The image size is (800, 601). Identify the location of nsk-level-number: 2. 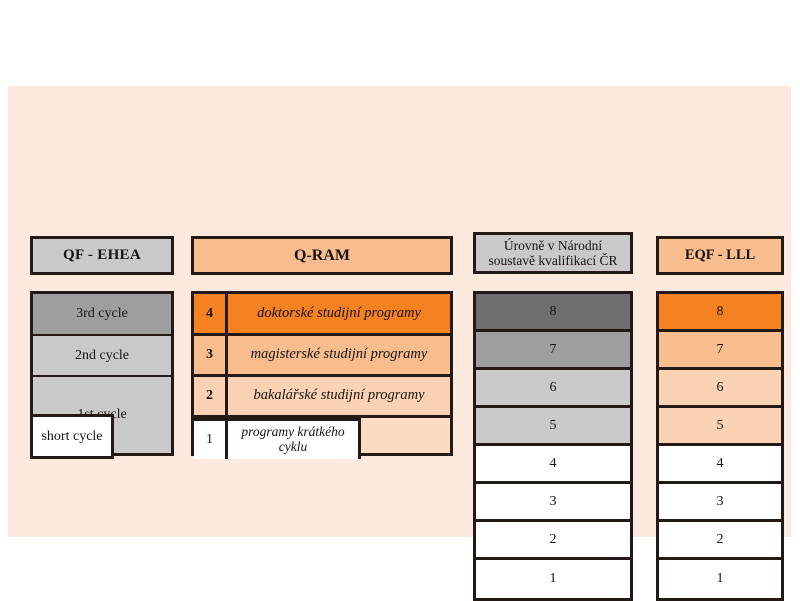
(553, 539).